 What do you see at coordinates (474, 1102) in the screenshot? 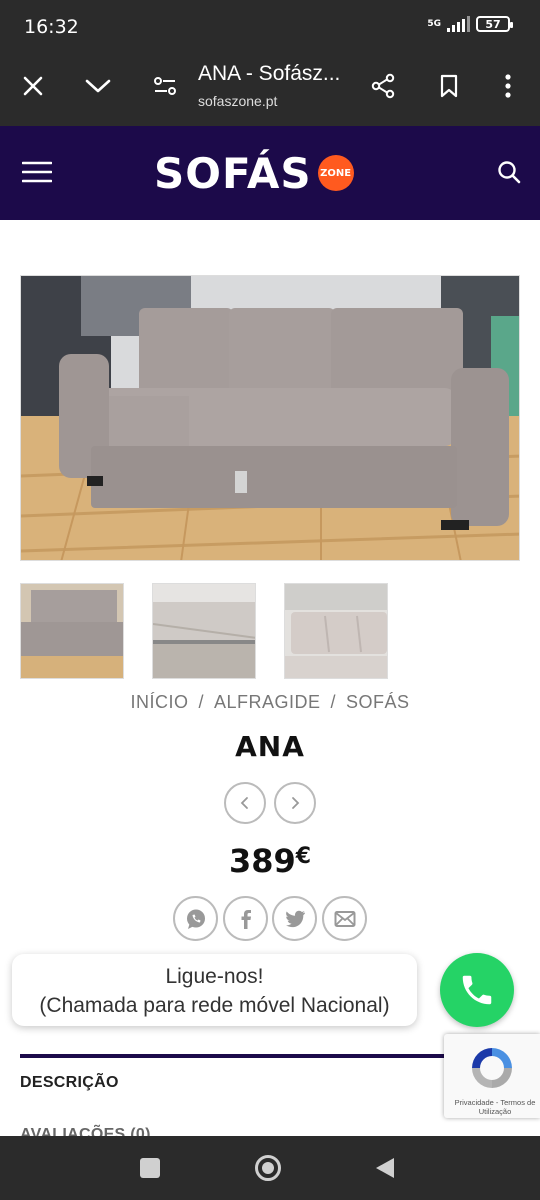
I see `recaptcha-privacy-link: Privacidade` at bounding box center [474, 1102].